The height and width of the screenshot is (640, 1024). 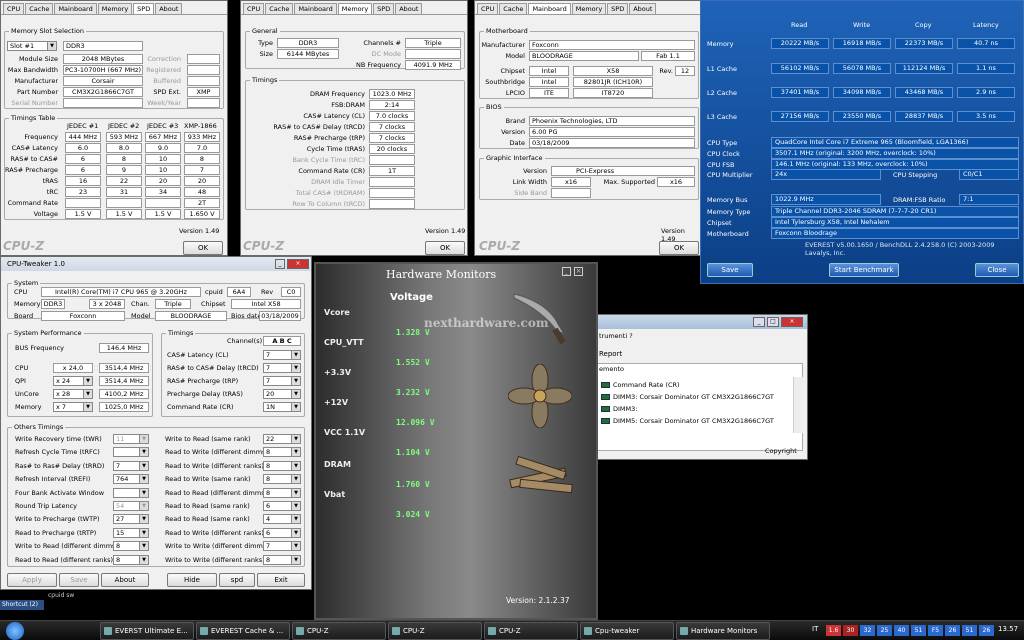 I want to click on timing-cell: 667 MHz, so click(x=163, y=137).